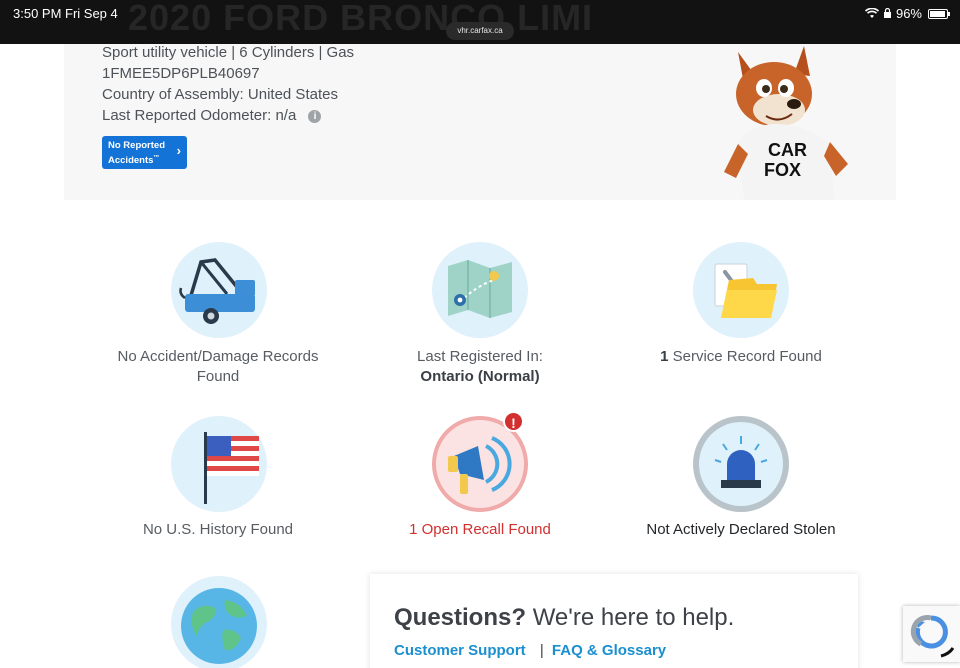 This screenshot has width=960, height=668. What do you see at coordinates (747, 356) in the screenshot?
I see `service-text: Service Record Found` at bounding box center [747, 356].